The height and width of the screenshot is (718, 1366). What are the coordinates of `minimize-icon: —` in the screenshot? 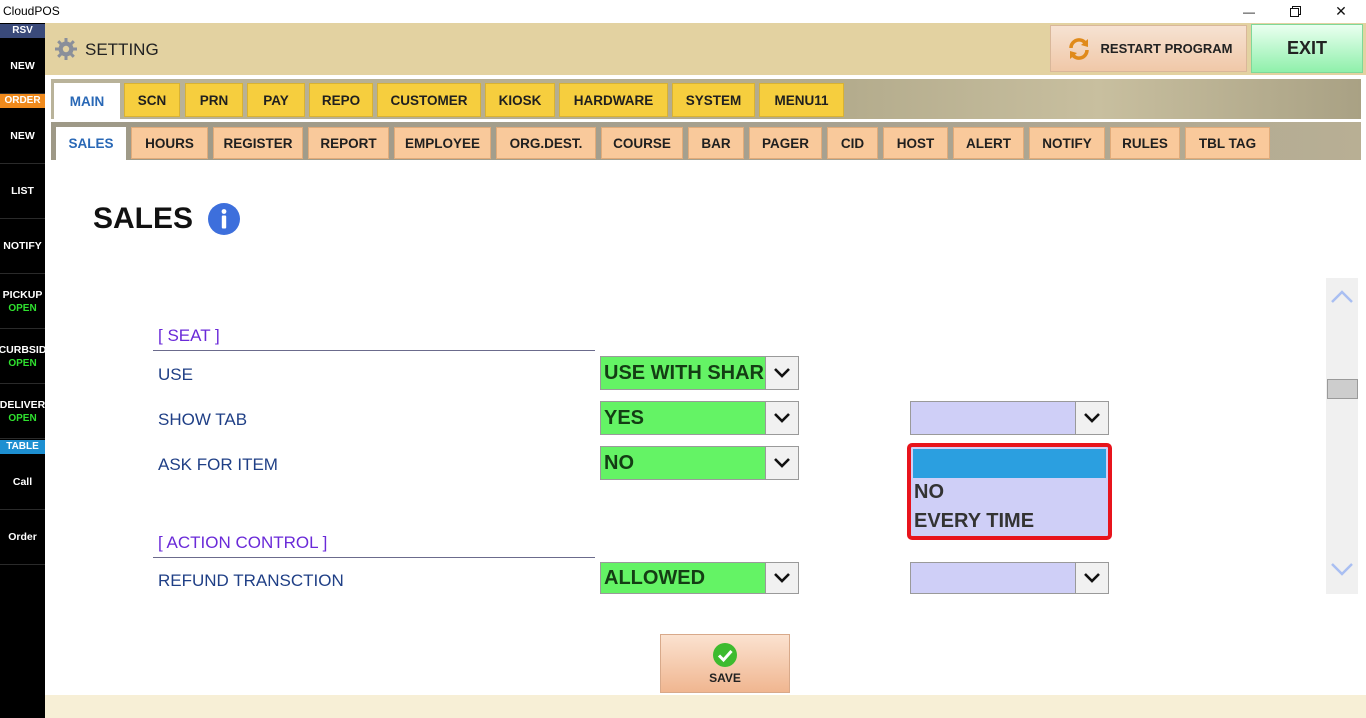 It's located at (1249, 11).